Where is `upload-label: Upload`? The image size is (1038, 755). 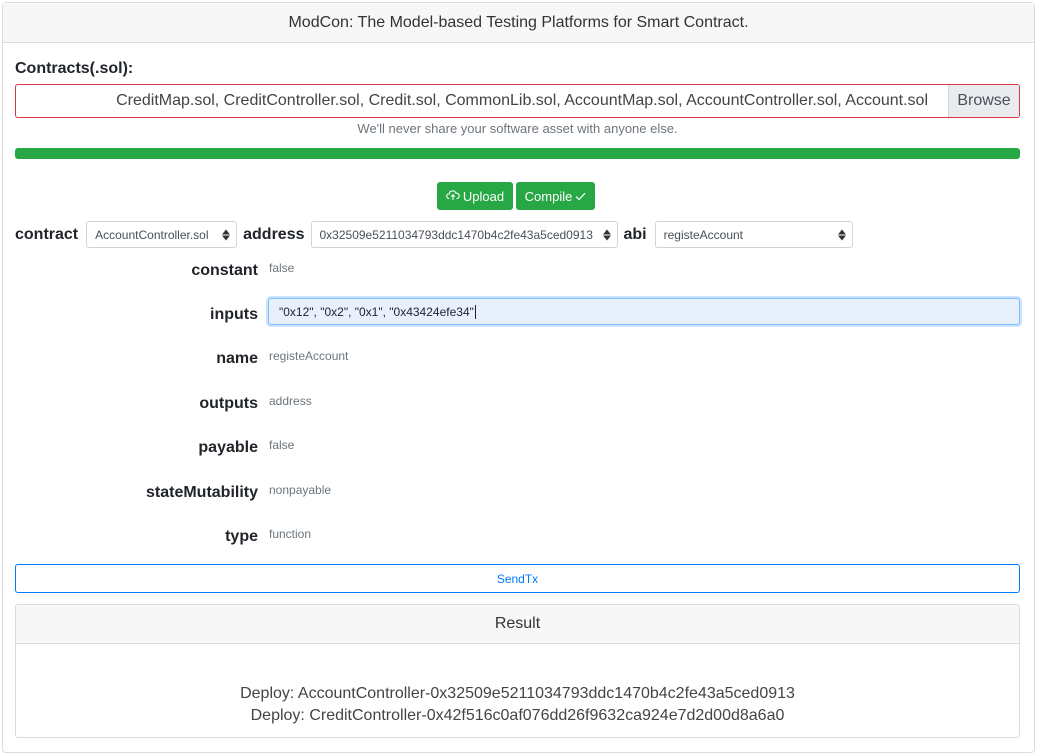
upload-label: Upload is located at coordinates (483, 196).